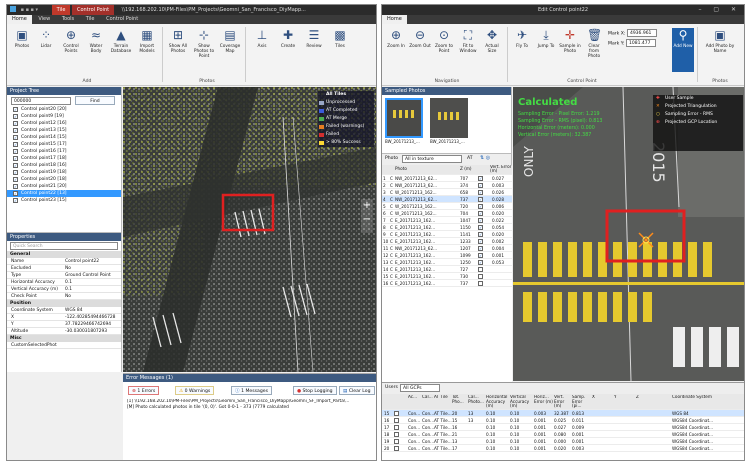 The image size is (750, 465). What do you see at coordinates (121, 50) in the screenshot?
I see `terrain-database-button: ▲ Terrain Database` at bounding box center [121, 50].